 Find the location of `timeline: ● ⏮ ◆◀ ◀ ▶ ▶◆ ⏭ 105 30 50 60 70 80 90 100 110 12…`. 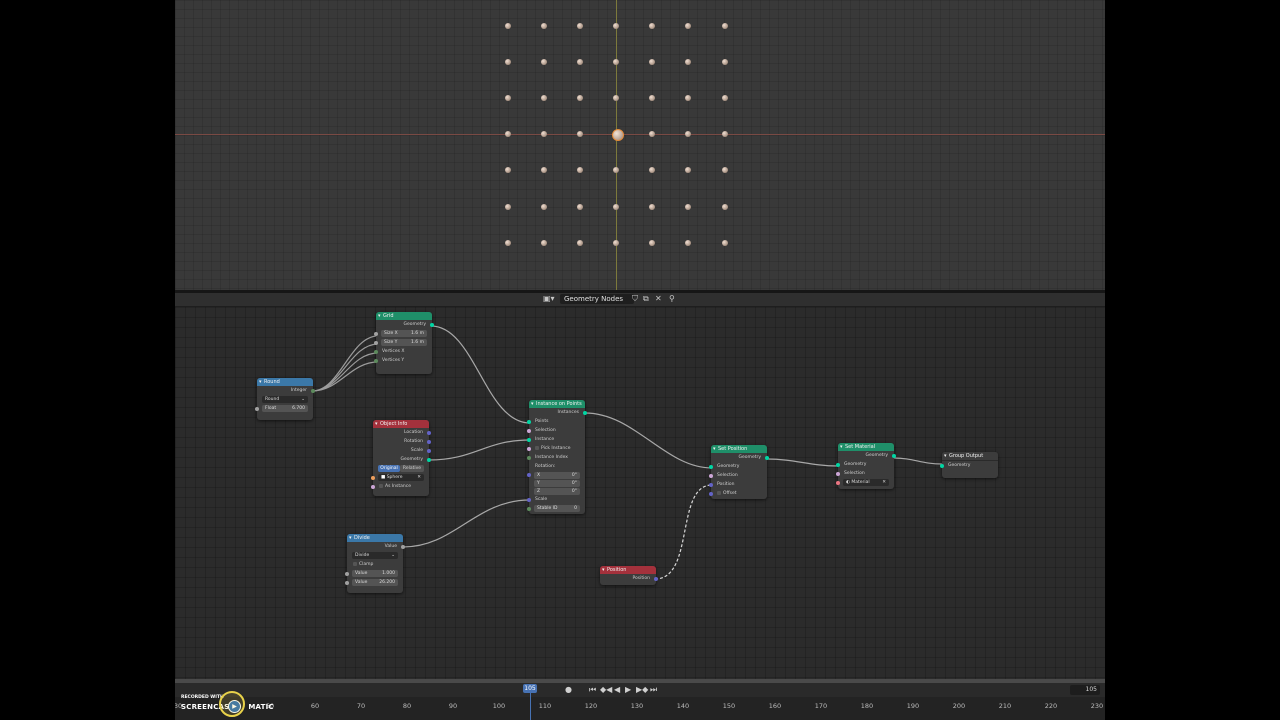

timeline: ● ⏮ ◆◀ ◀ ▶ ▶◆ ⏭ 105 30 50 60 70 80 90 100 110 12… is located at coordinates (640, 701).